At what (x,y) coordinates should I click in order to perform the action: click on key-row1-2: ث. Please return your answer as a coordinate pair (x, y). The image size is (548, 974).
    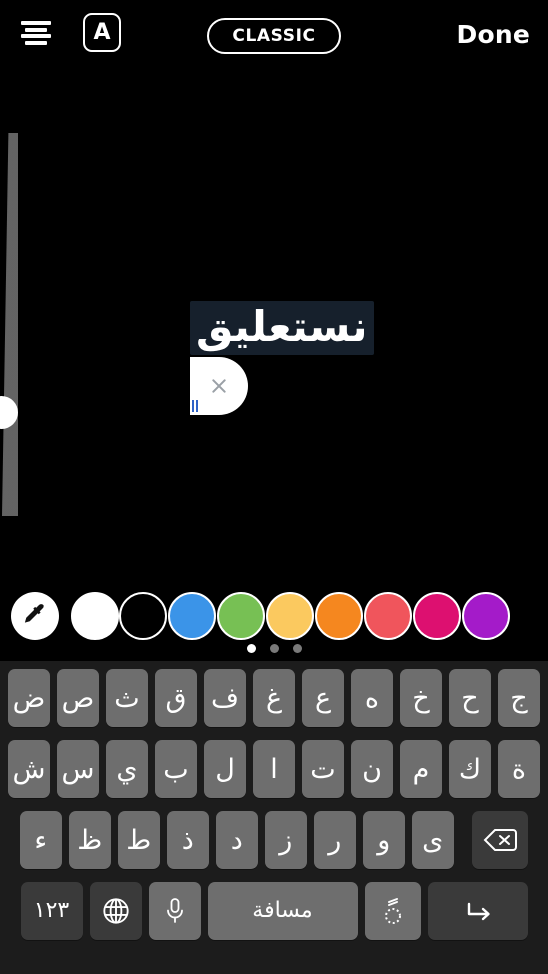
    Looking at the image, I should click on (127, 698).